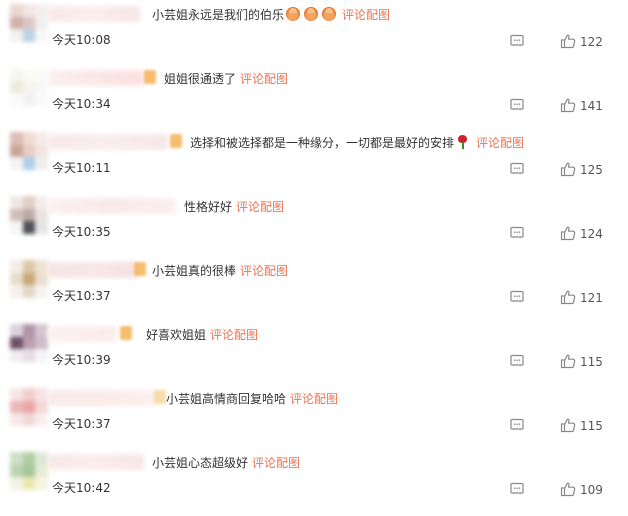  I want to click on comment-text-row: 好喜欢姐姐 评论配图, so click(202, 335).